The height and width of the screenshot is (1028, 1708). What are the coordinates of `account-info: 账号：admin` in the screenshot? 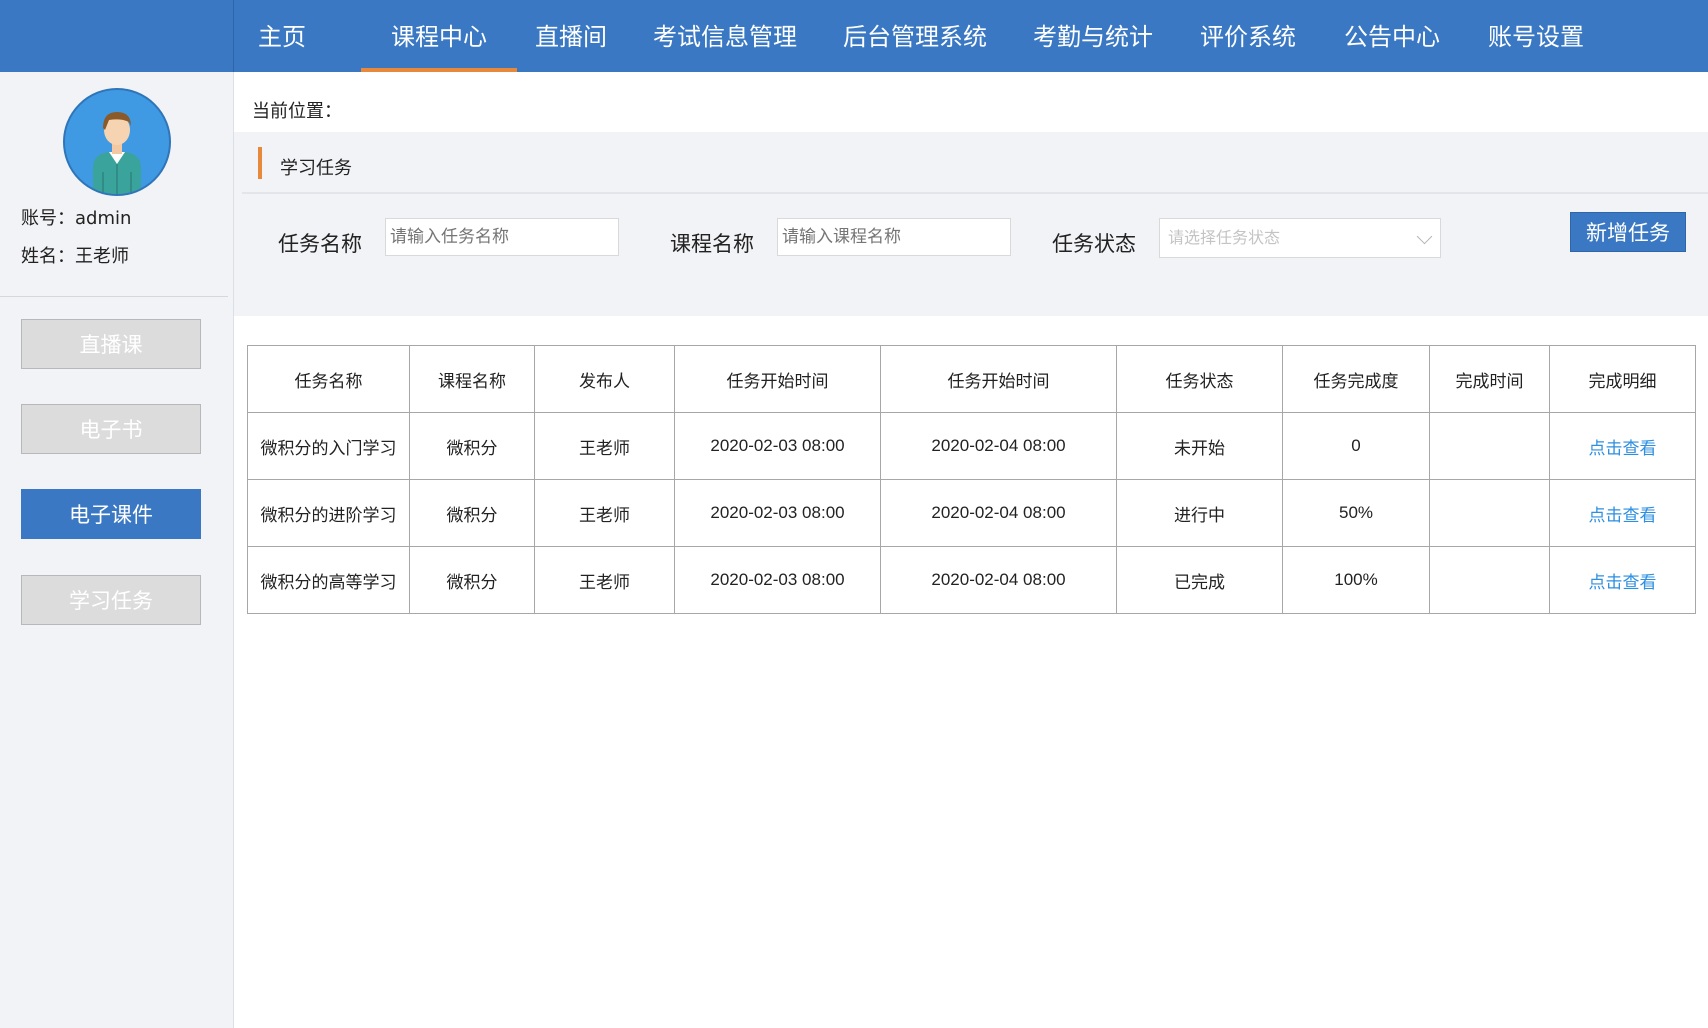 It's located at (76, 217).